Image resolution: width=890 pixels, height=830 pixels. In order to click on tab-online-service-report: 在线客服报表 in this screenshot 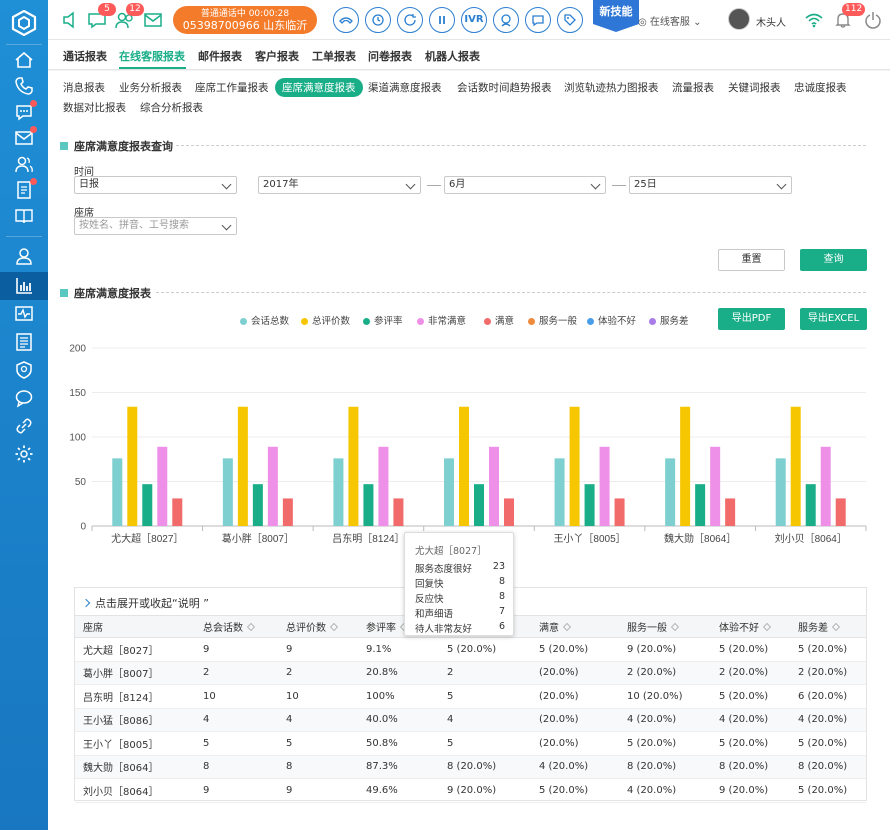, I will do `click(152, 56)`.